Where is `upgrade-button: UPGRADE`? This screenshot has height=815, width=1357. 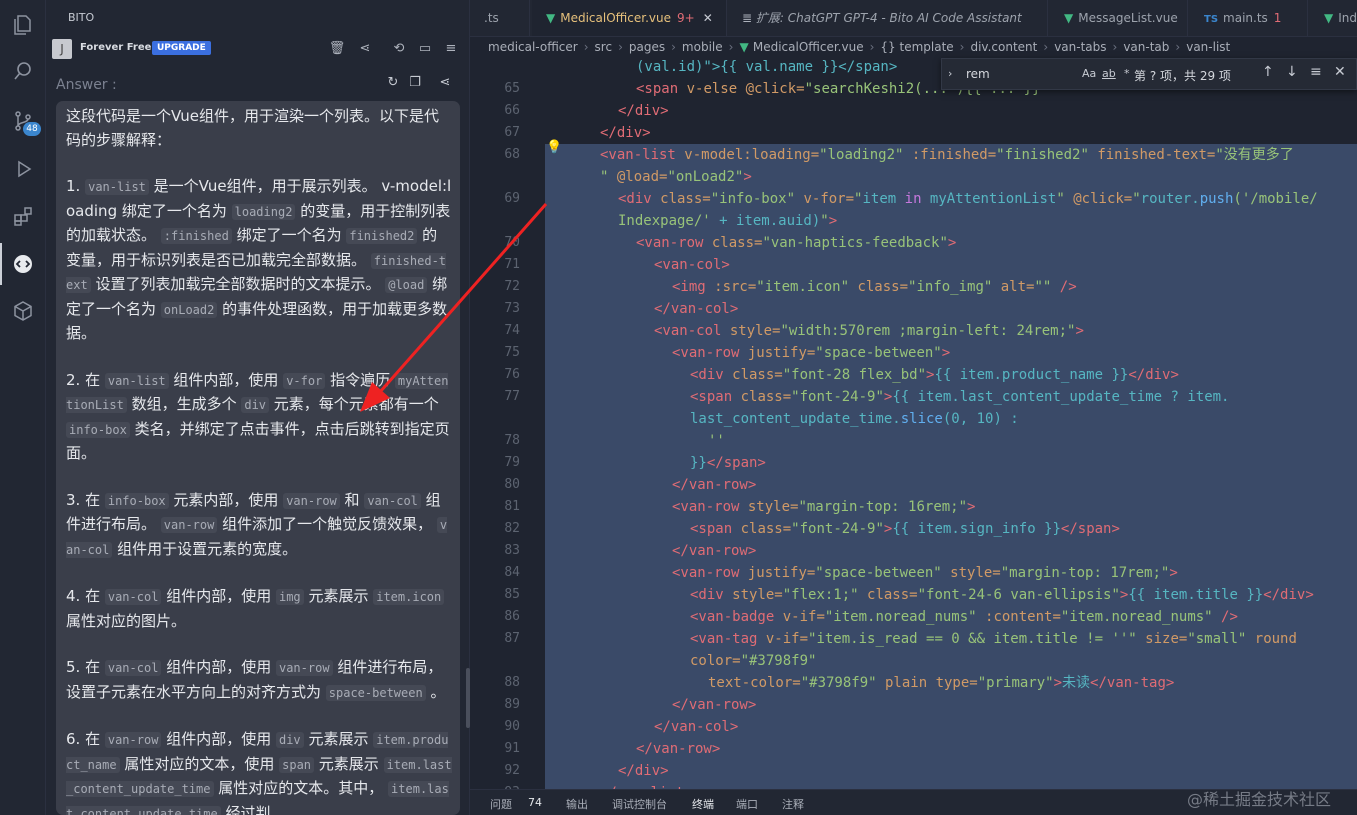
upgrade-button: UPGRADE is located at coordinates (181, 48).